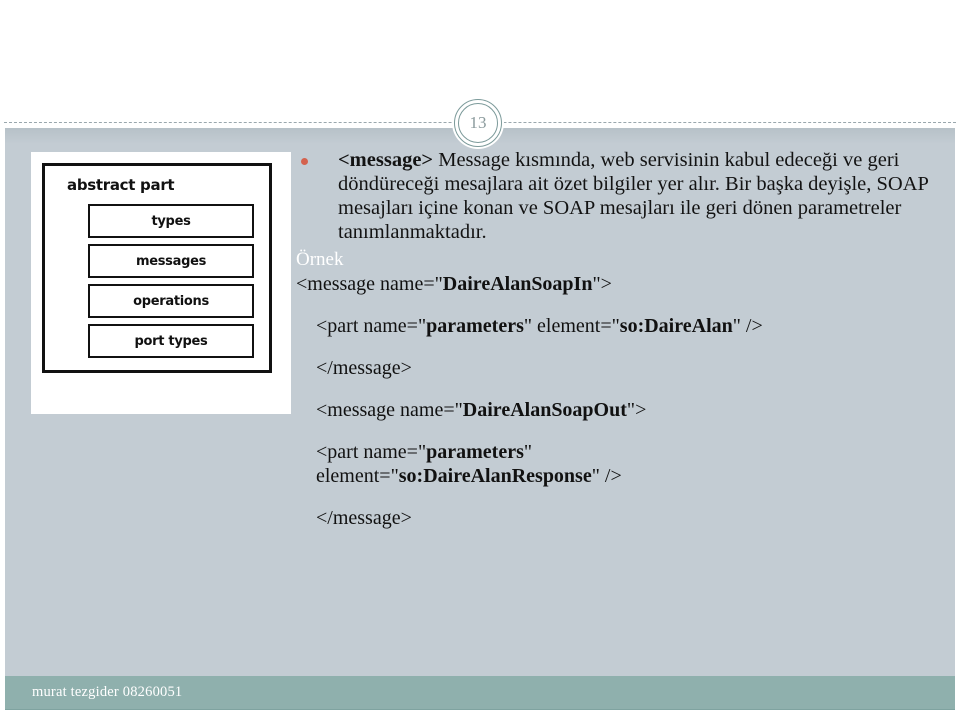  I want to click on figure-box-operations: operations, so click(171, 301).